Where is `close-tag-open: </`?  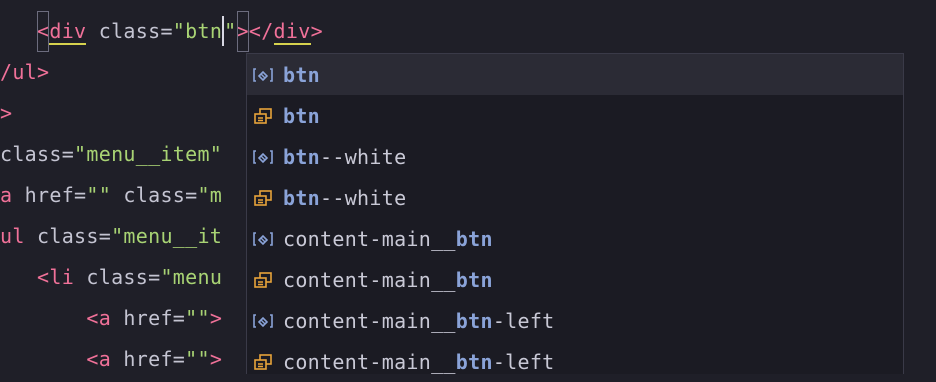
close-tag-open: </ is located at coordinates (261, 31).